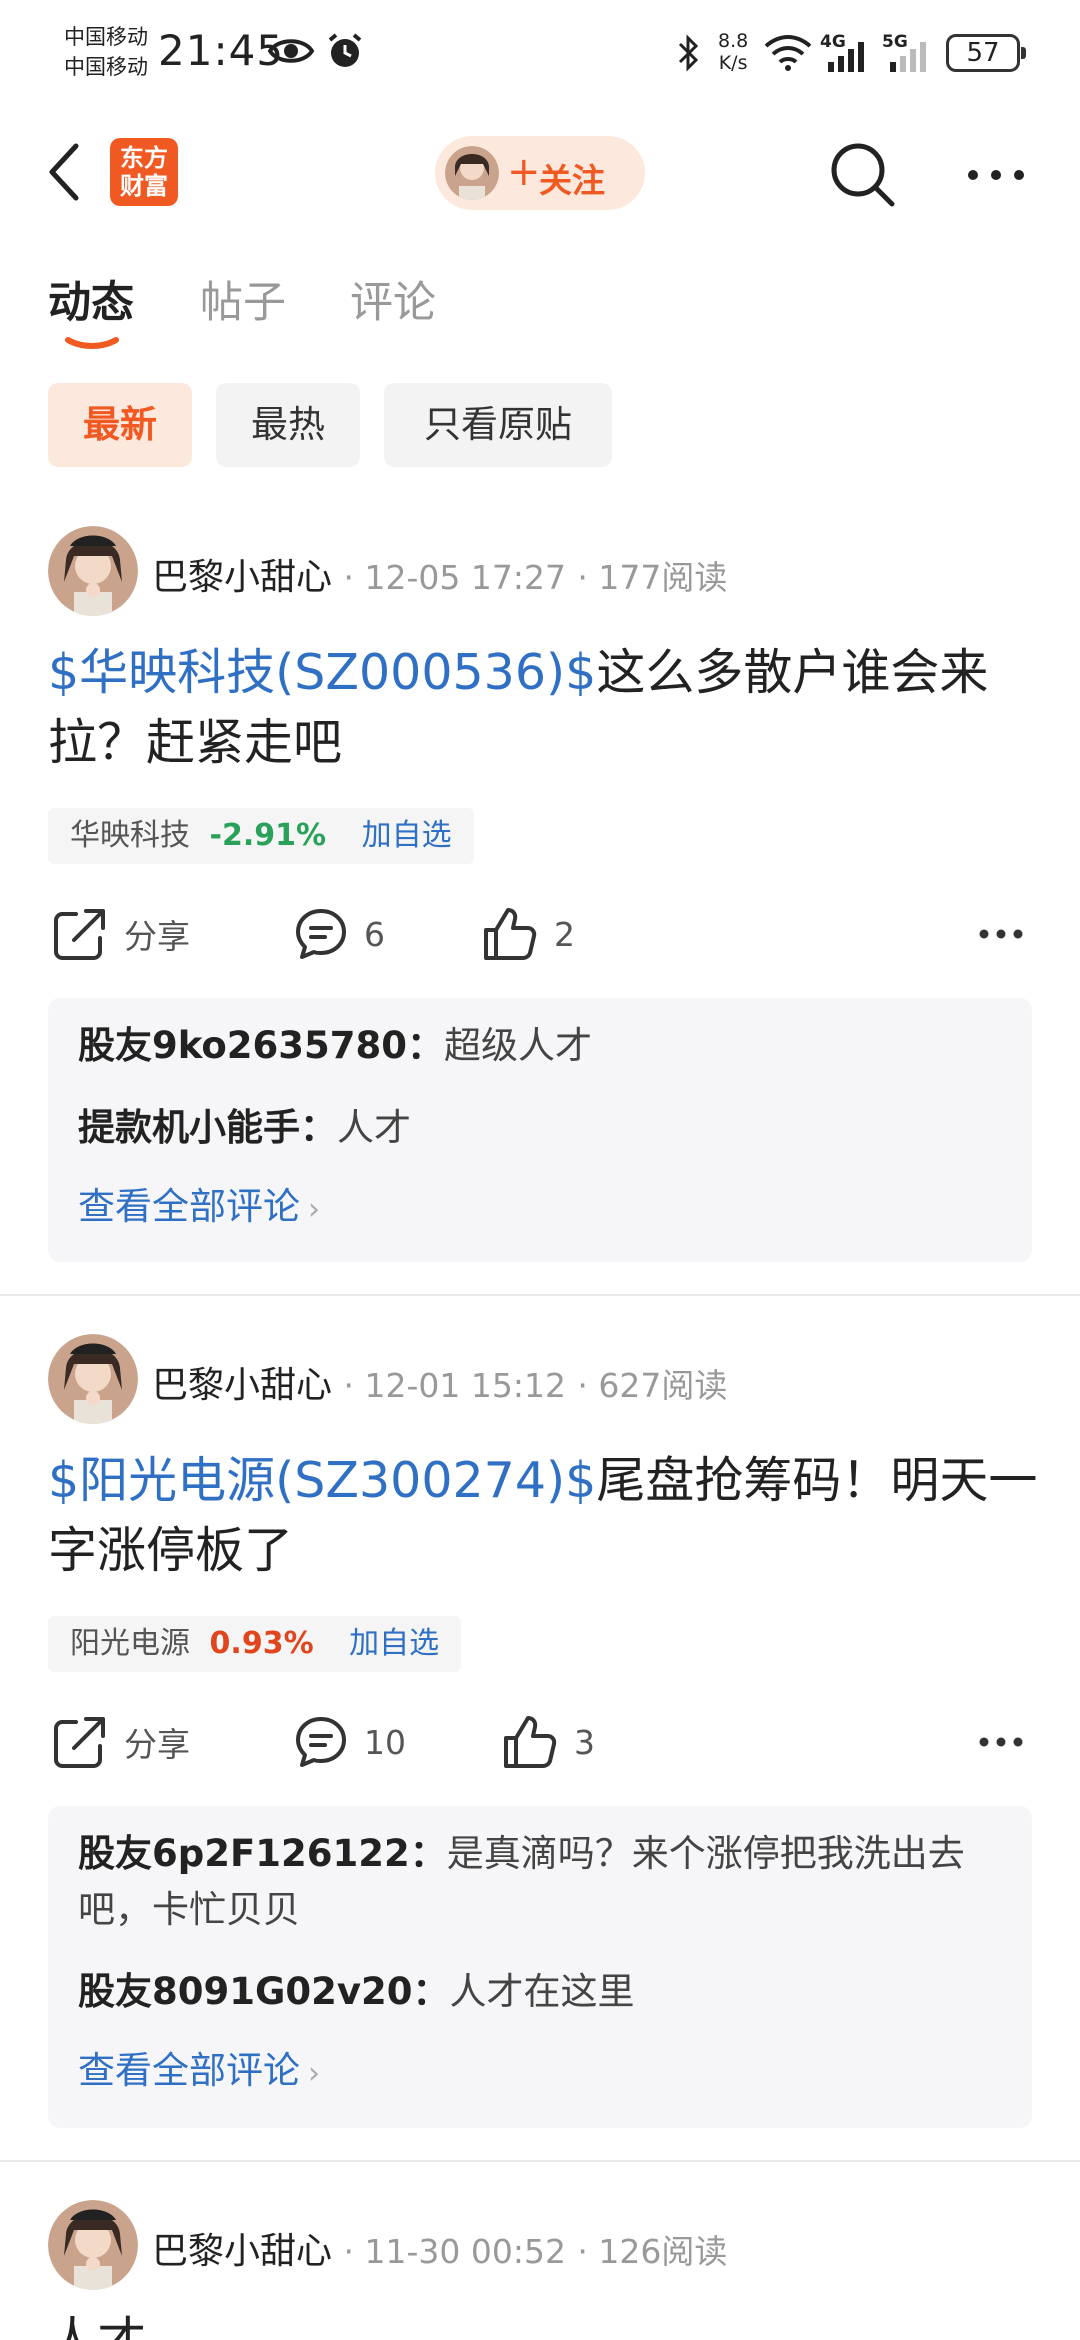 This screenshot has height=2340, width=1080. I want to click on stock-tag: 华映科技 -2.91% 加自选, so click(261, 836).